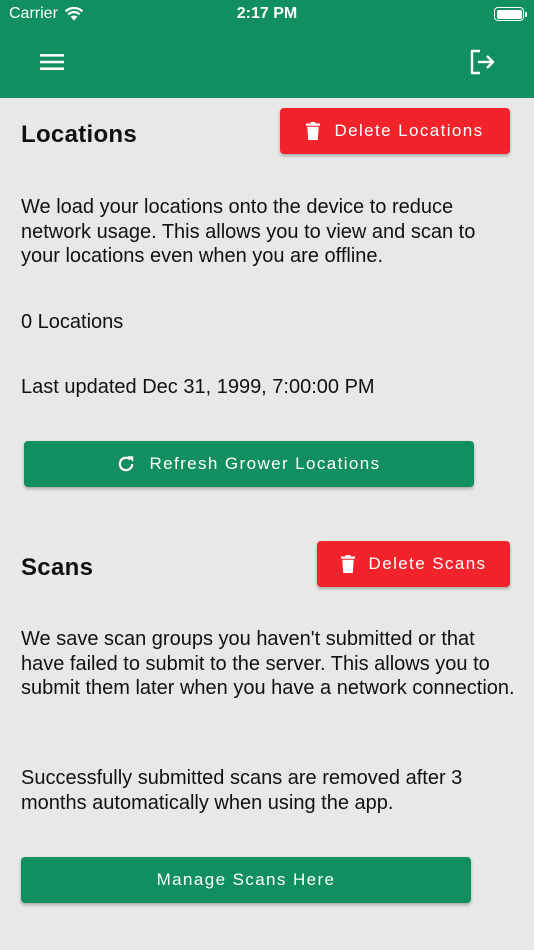 This screenshot has width=534, height=950. I want to click on locations-last-updated: Last updated Dec 31, 1999, 7:00:00 PM, so click(198, 387).